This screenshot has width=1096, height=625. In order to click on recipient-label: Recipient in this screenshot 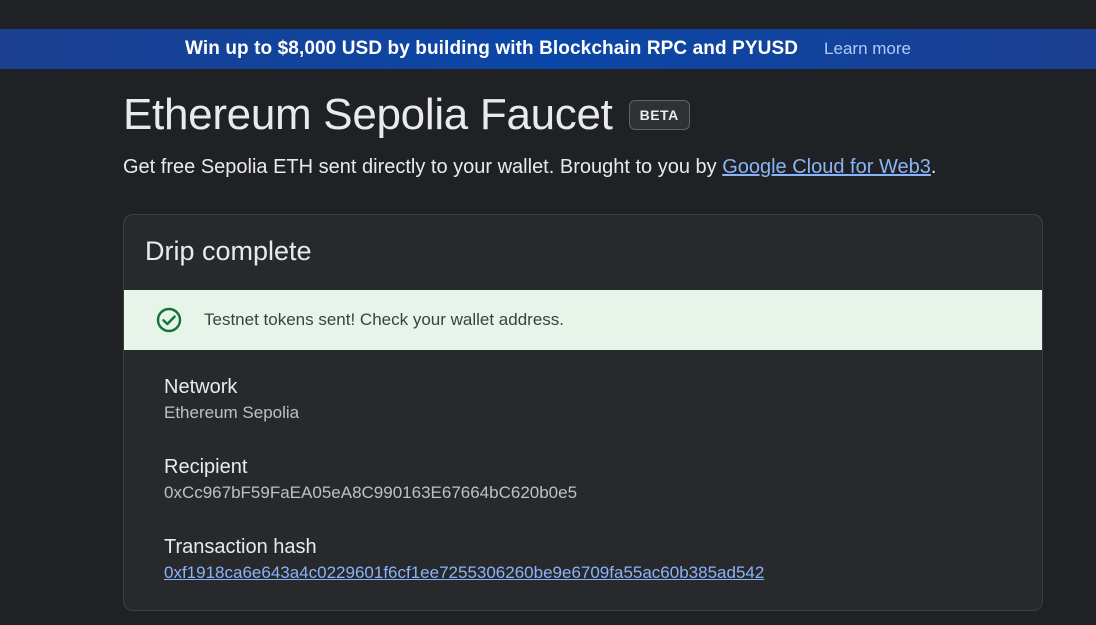, I will do `click(206, 467)`.